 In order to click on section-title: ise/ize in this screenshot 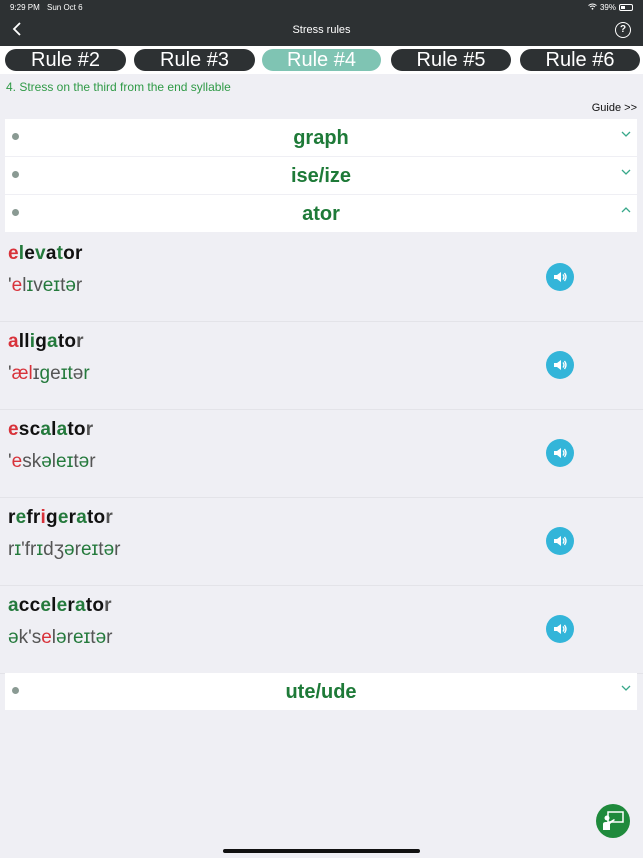, I will do `click(321, 176)`.